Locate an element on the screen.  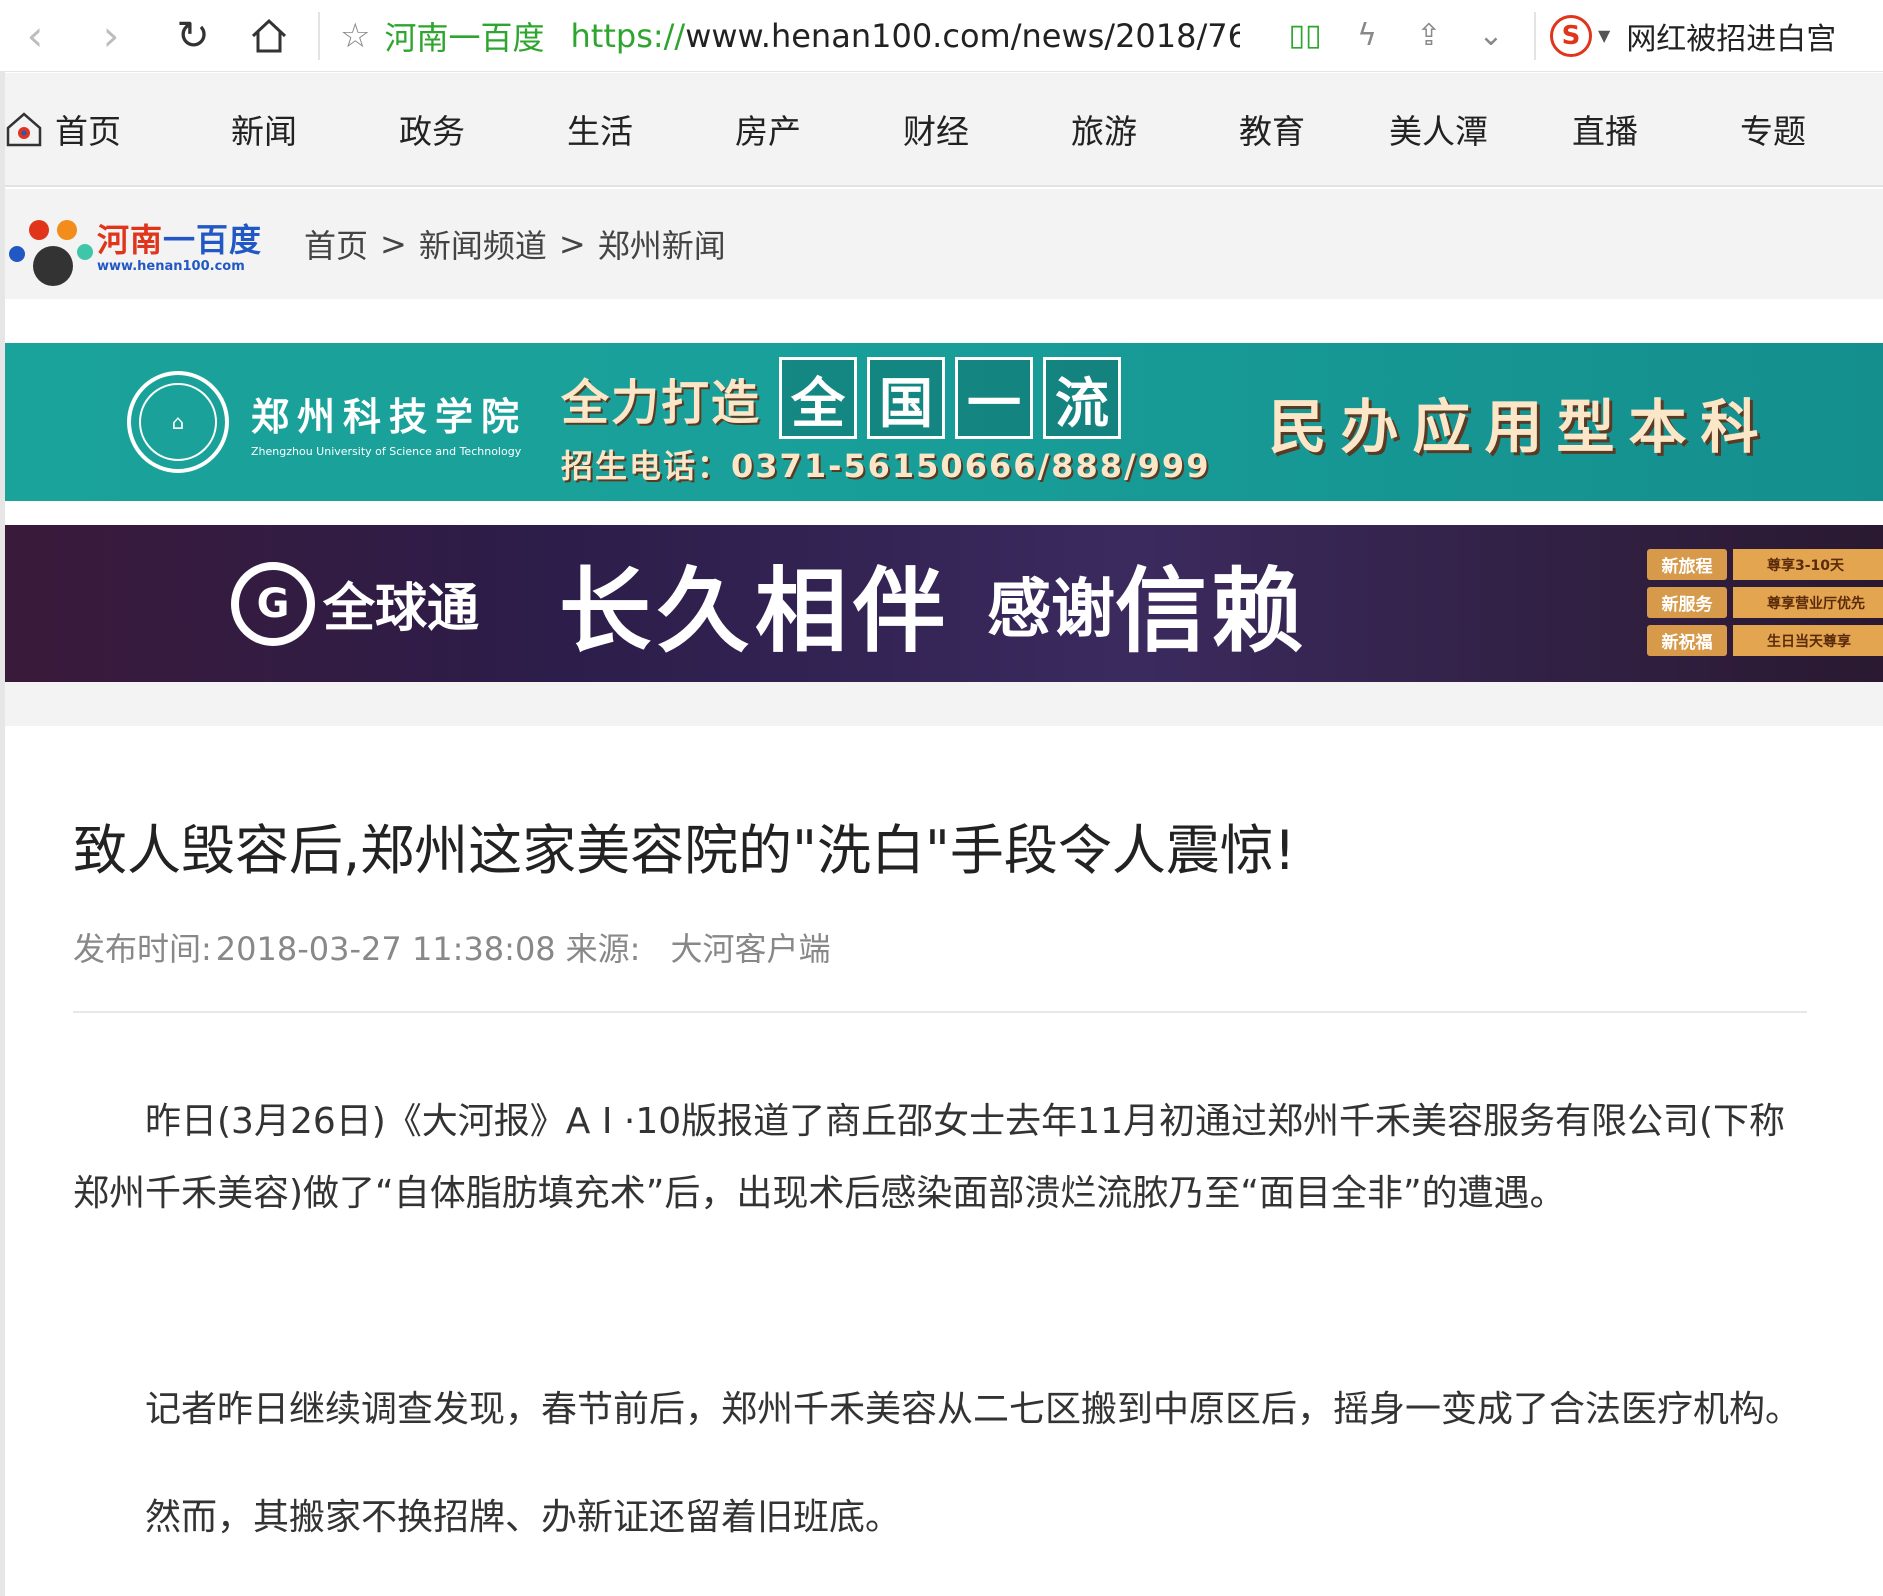
nav-item-politics: 政务 is located at coordinates (432, 129).